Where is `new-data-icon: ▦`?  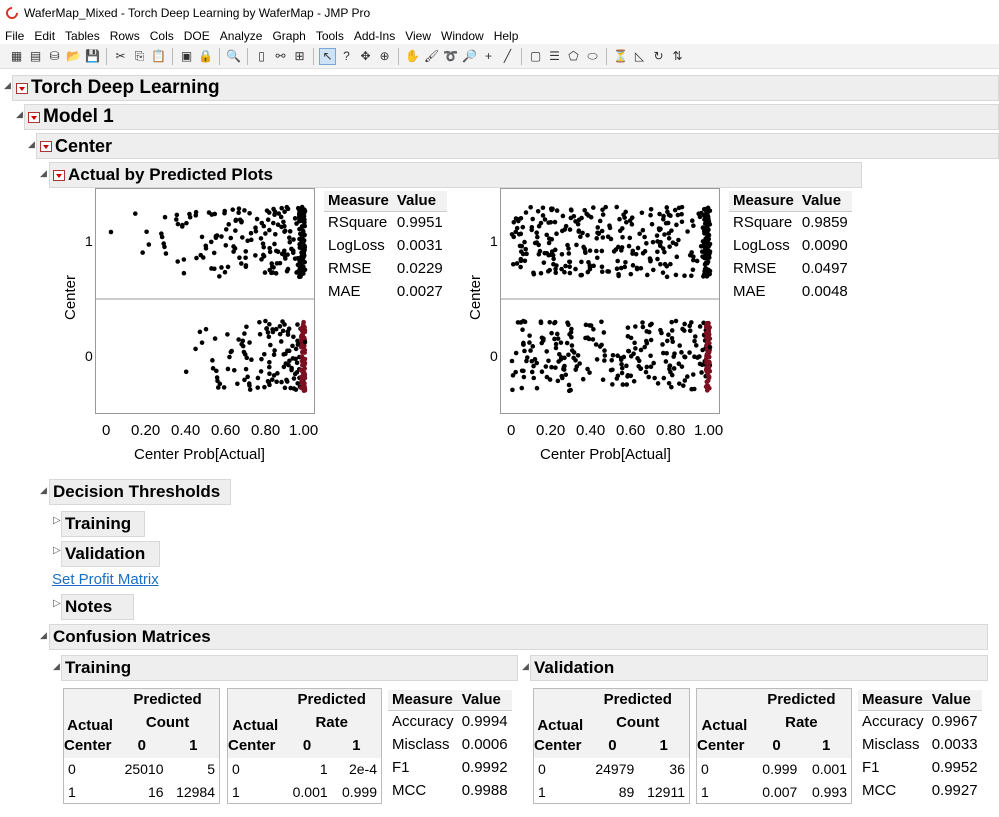
new-data-icon: ▦ is located at coordinates (16, 56).